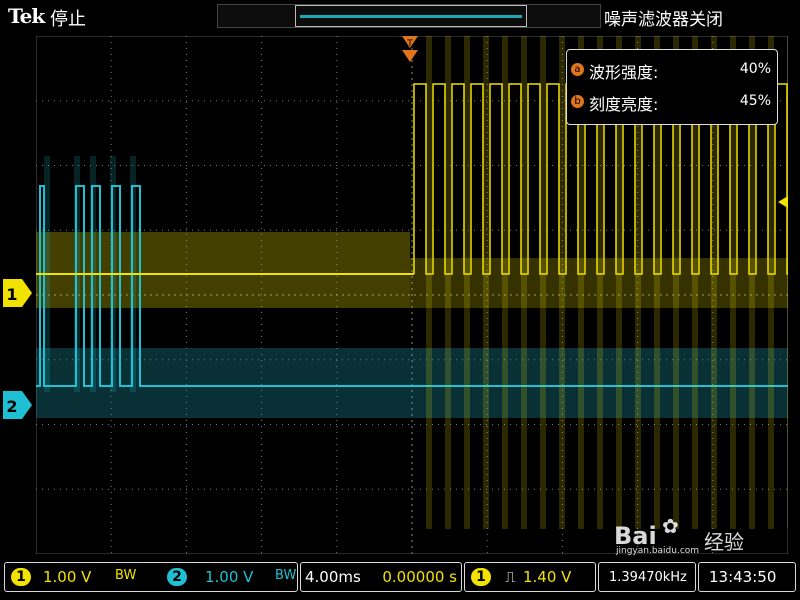  What do you see at coordinates (624, 72) in the screenshot?
I see `waveform-intensity-label: 波形强度:` at bounding box center [624, 72].